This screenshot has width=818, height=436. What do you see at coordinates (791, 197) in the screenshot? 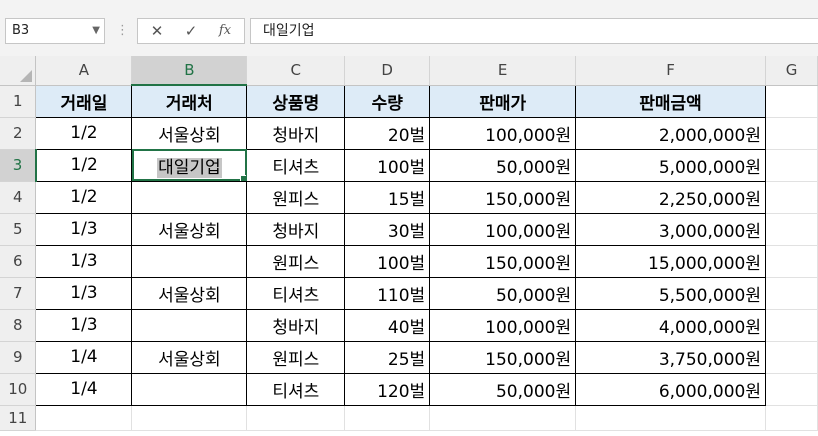
I see `cell-g4` at bounding box center [791, 197].